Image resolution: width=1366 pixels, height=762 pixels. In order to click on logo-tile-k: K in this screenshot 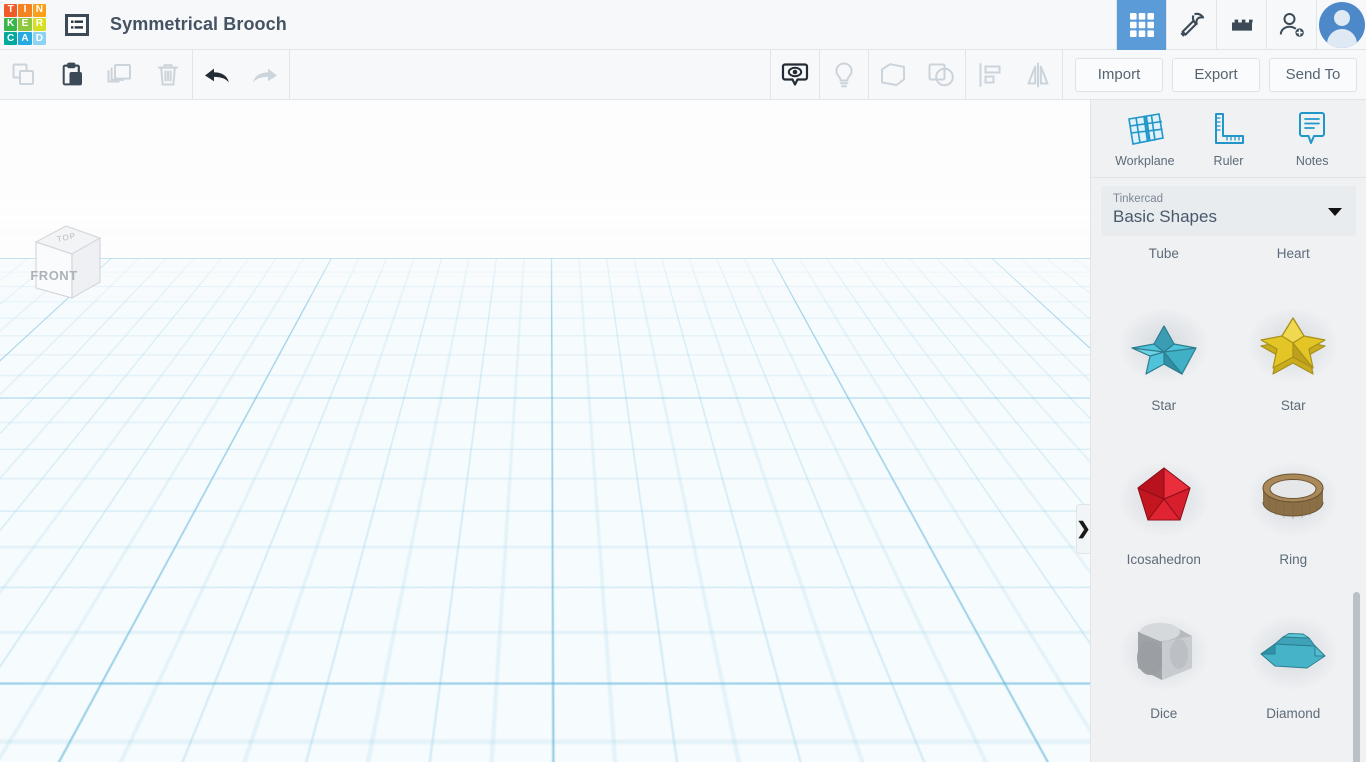, I will do `click(11, 24)`.